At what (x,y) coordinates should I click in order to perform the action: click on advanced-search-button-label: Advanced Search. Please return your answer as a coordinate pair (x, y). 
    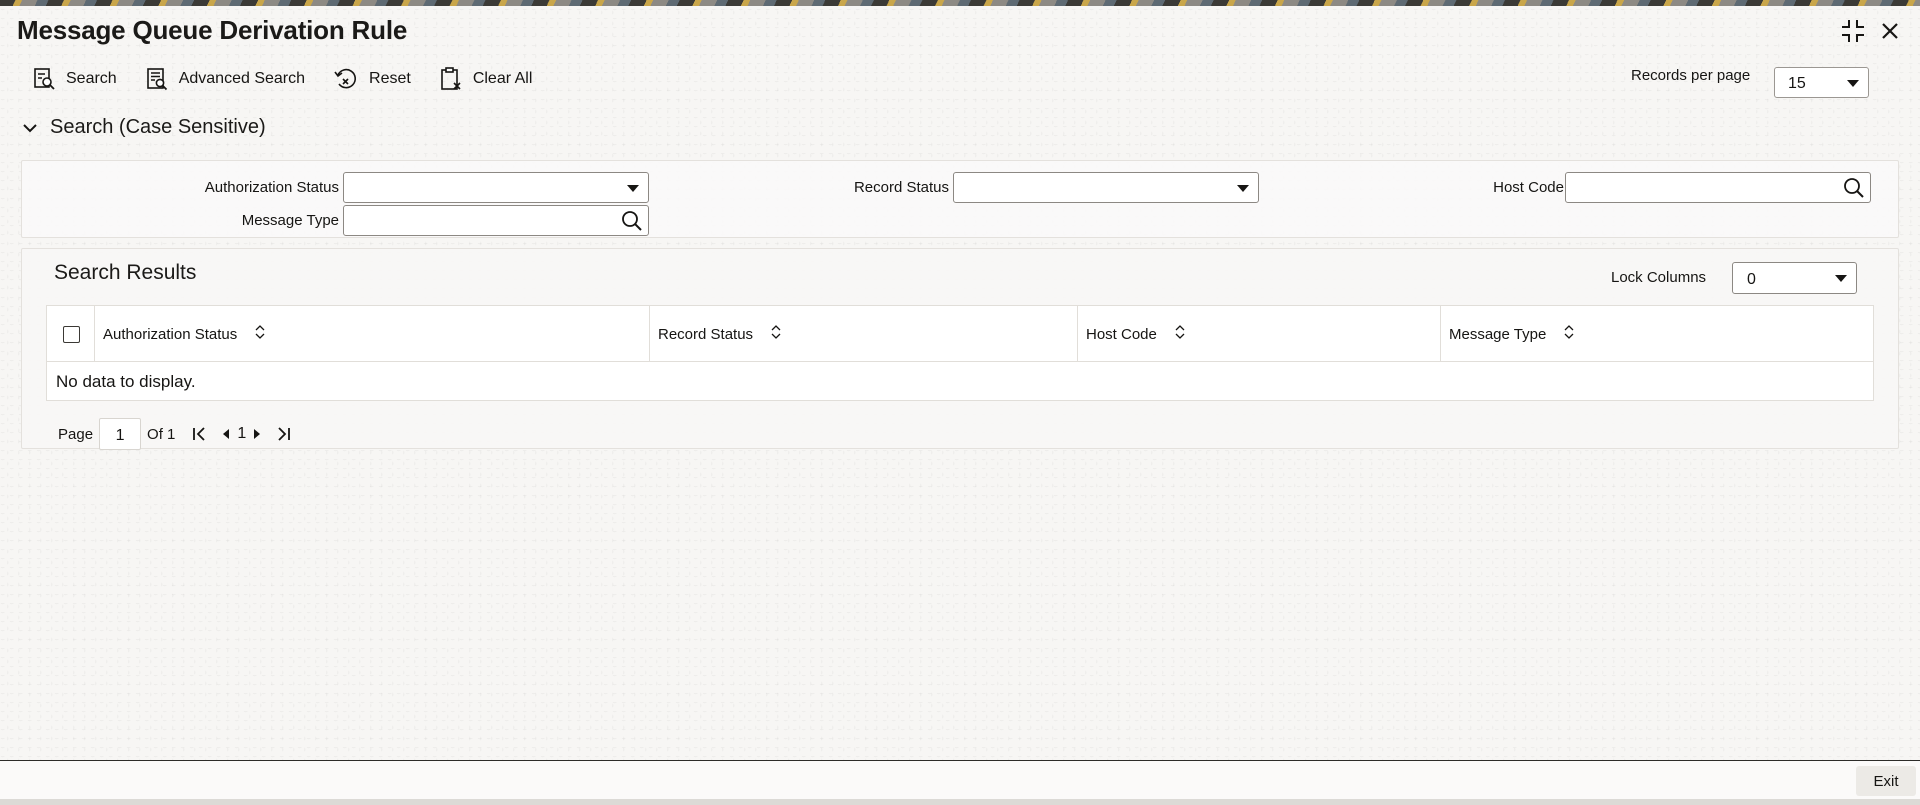
    Looking at the image, I should click on (242, 78).